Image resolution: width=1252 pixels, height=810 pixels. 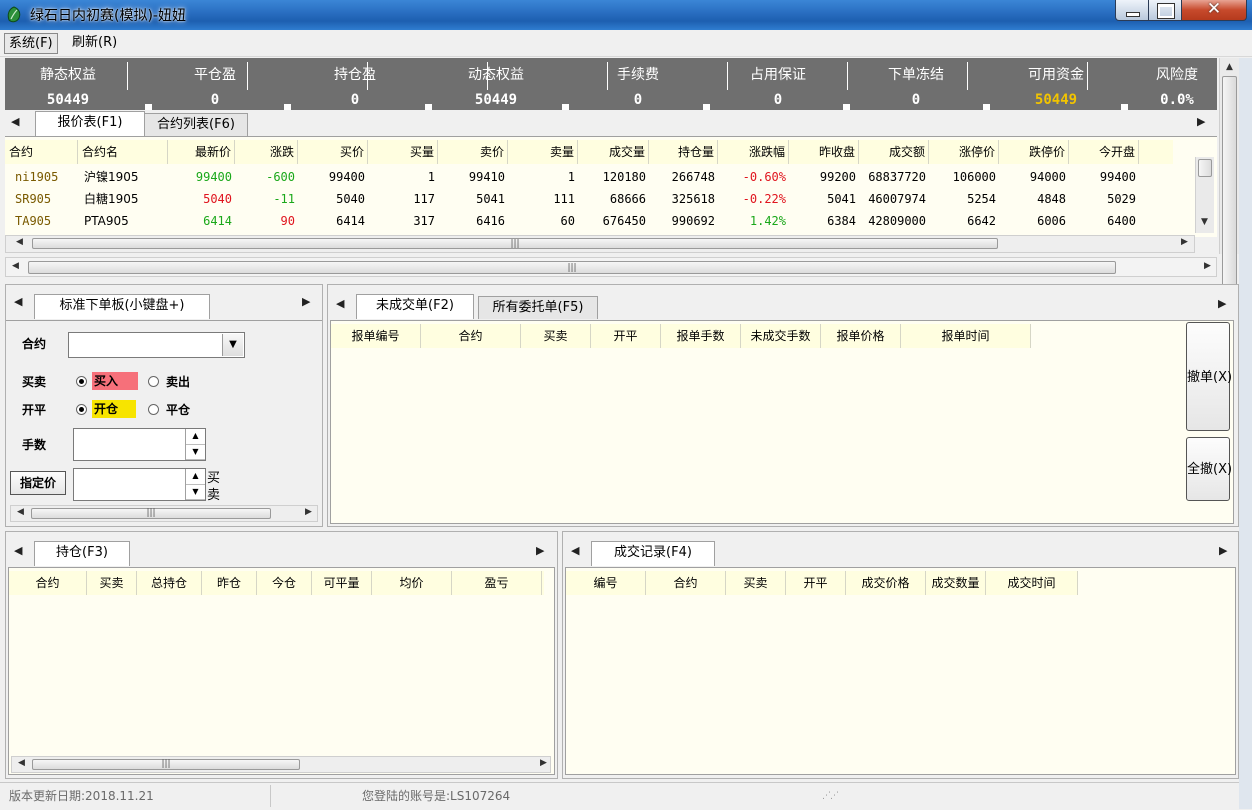 I want to click on resize-grip-icon: ⋰⋰, so click(x=830, y=796).